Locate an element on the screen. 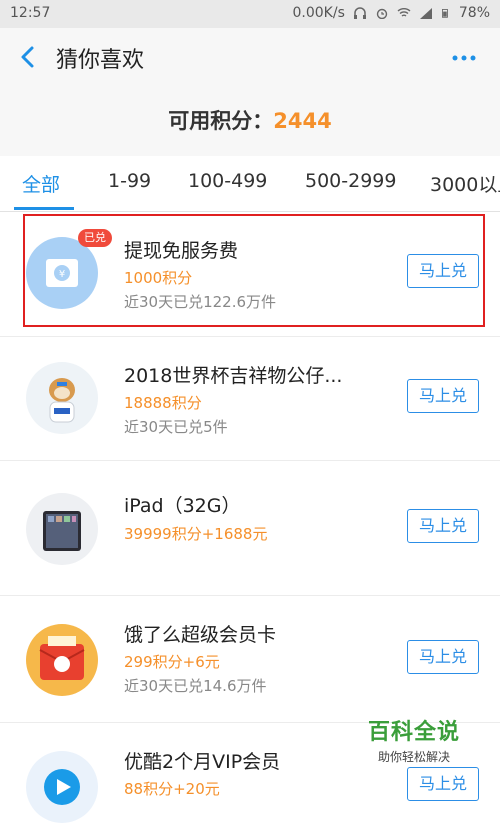 This screenshot has height=823, width=500. world-cup-mascot-icon is located at coordinates (62, 398).